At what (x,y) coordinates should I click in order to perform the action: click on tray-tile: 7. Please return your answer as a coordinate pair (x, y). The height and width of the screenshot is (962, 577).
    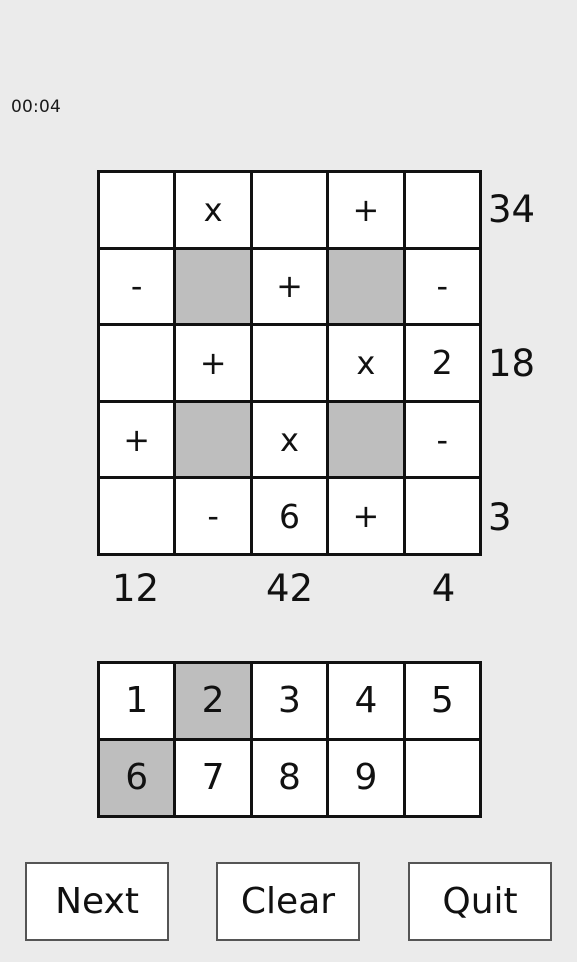
    Looking at the image, I should click on (214, 779).